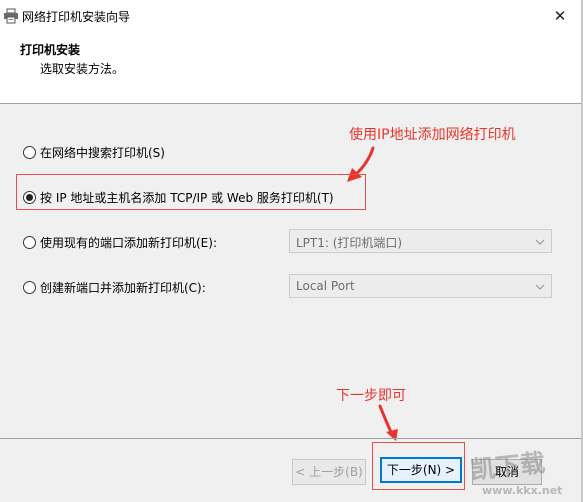  Describe the element at coordinates (29, 152) in the screenshot. I see `radio-search-network` at that location.